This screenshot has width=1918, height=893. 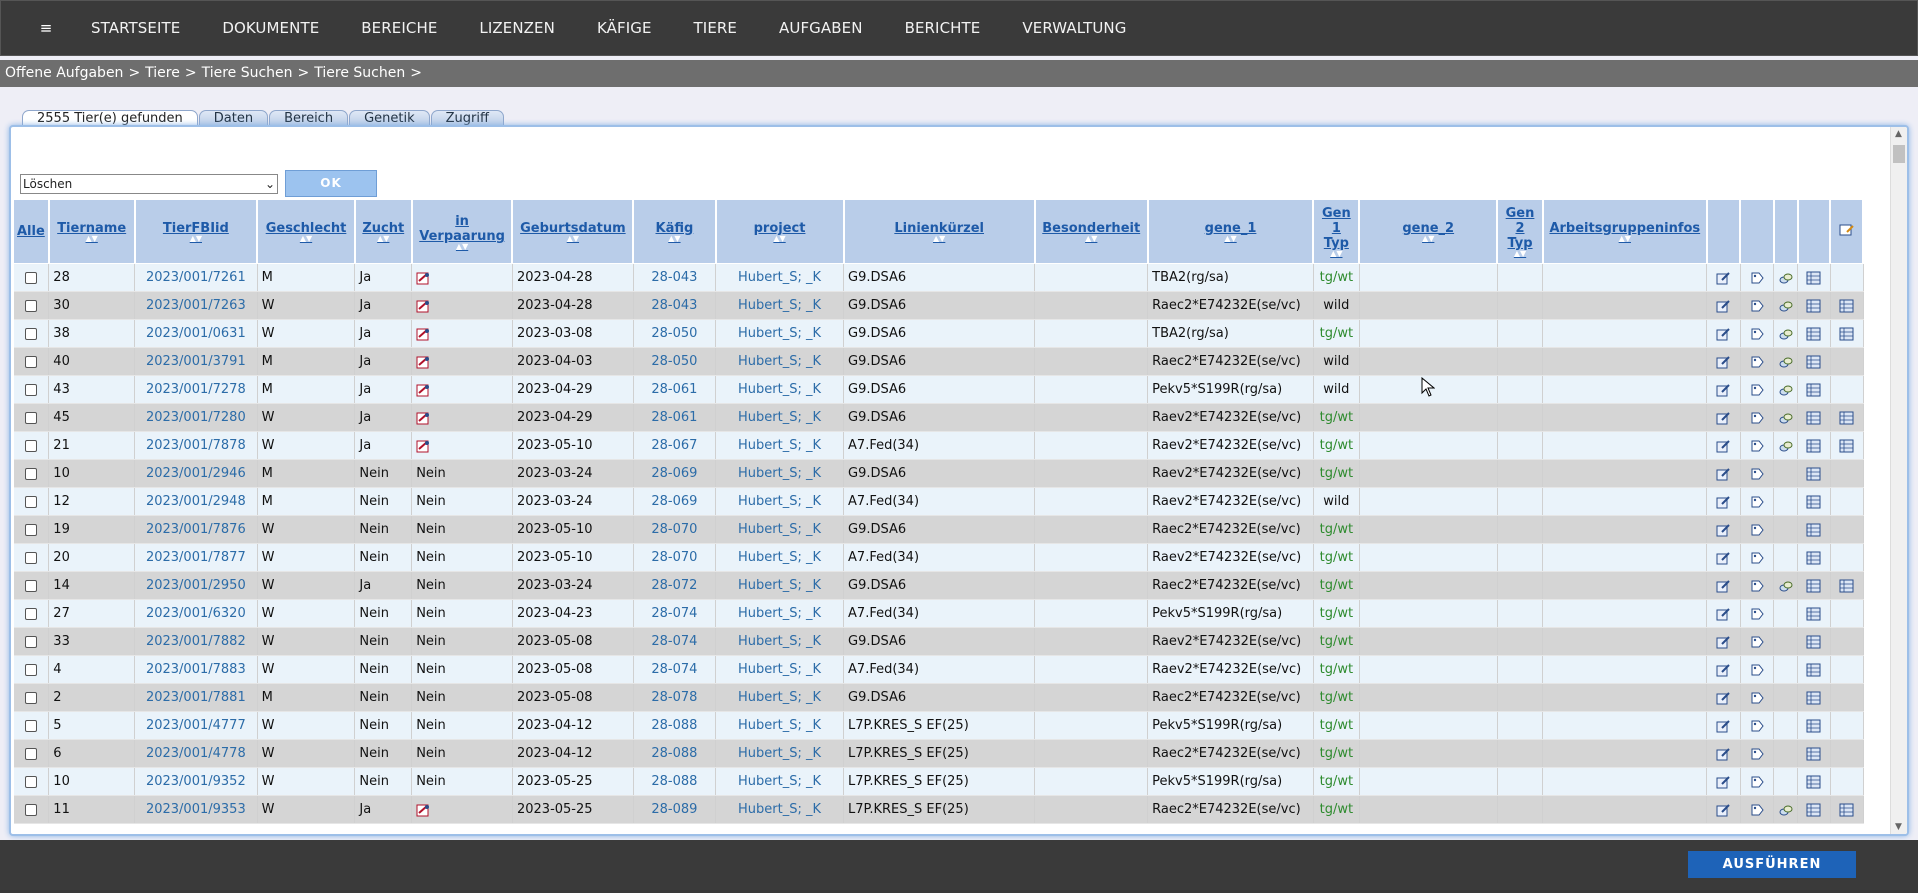 I want to click on action-select: Löschen ⌄, so click(x=149, y=183).